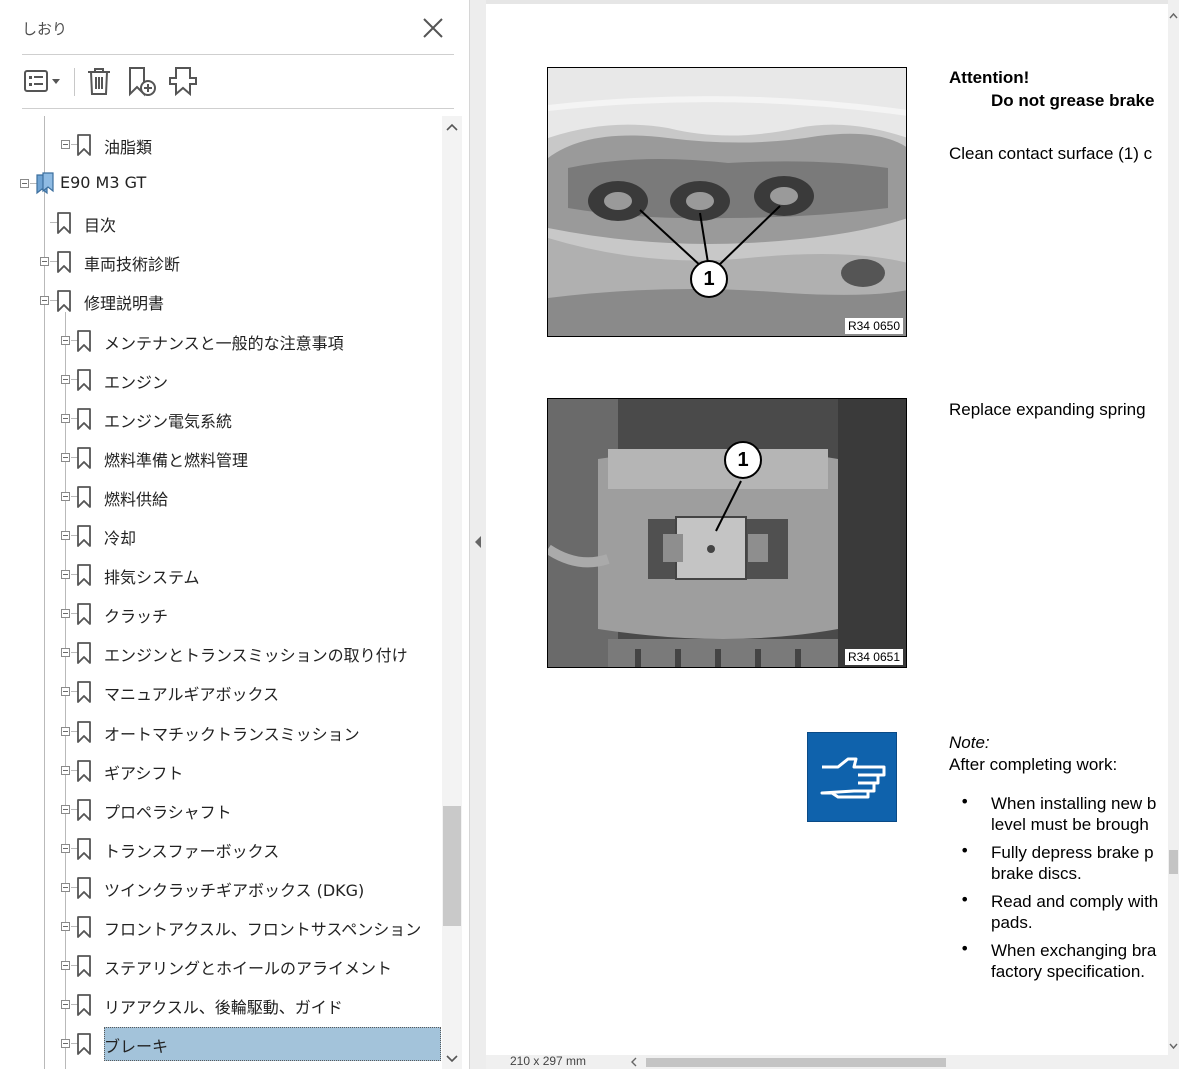 The height and width of the screenshot is (1069, 1179). Describe the element at coordinates (221, 222) in the screenshot. I see `bookmark-item: 目次` at that location.